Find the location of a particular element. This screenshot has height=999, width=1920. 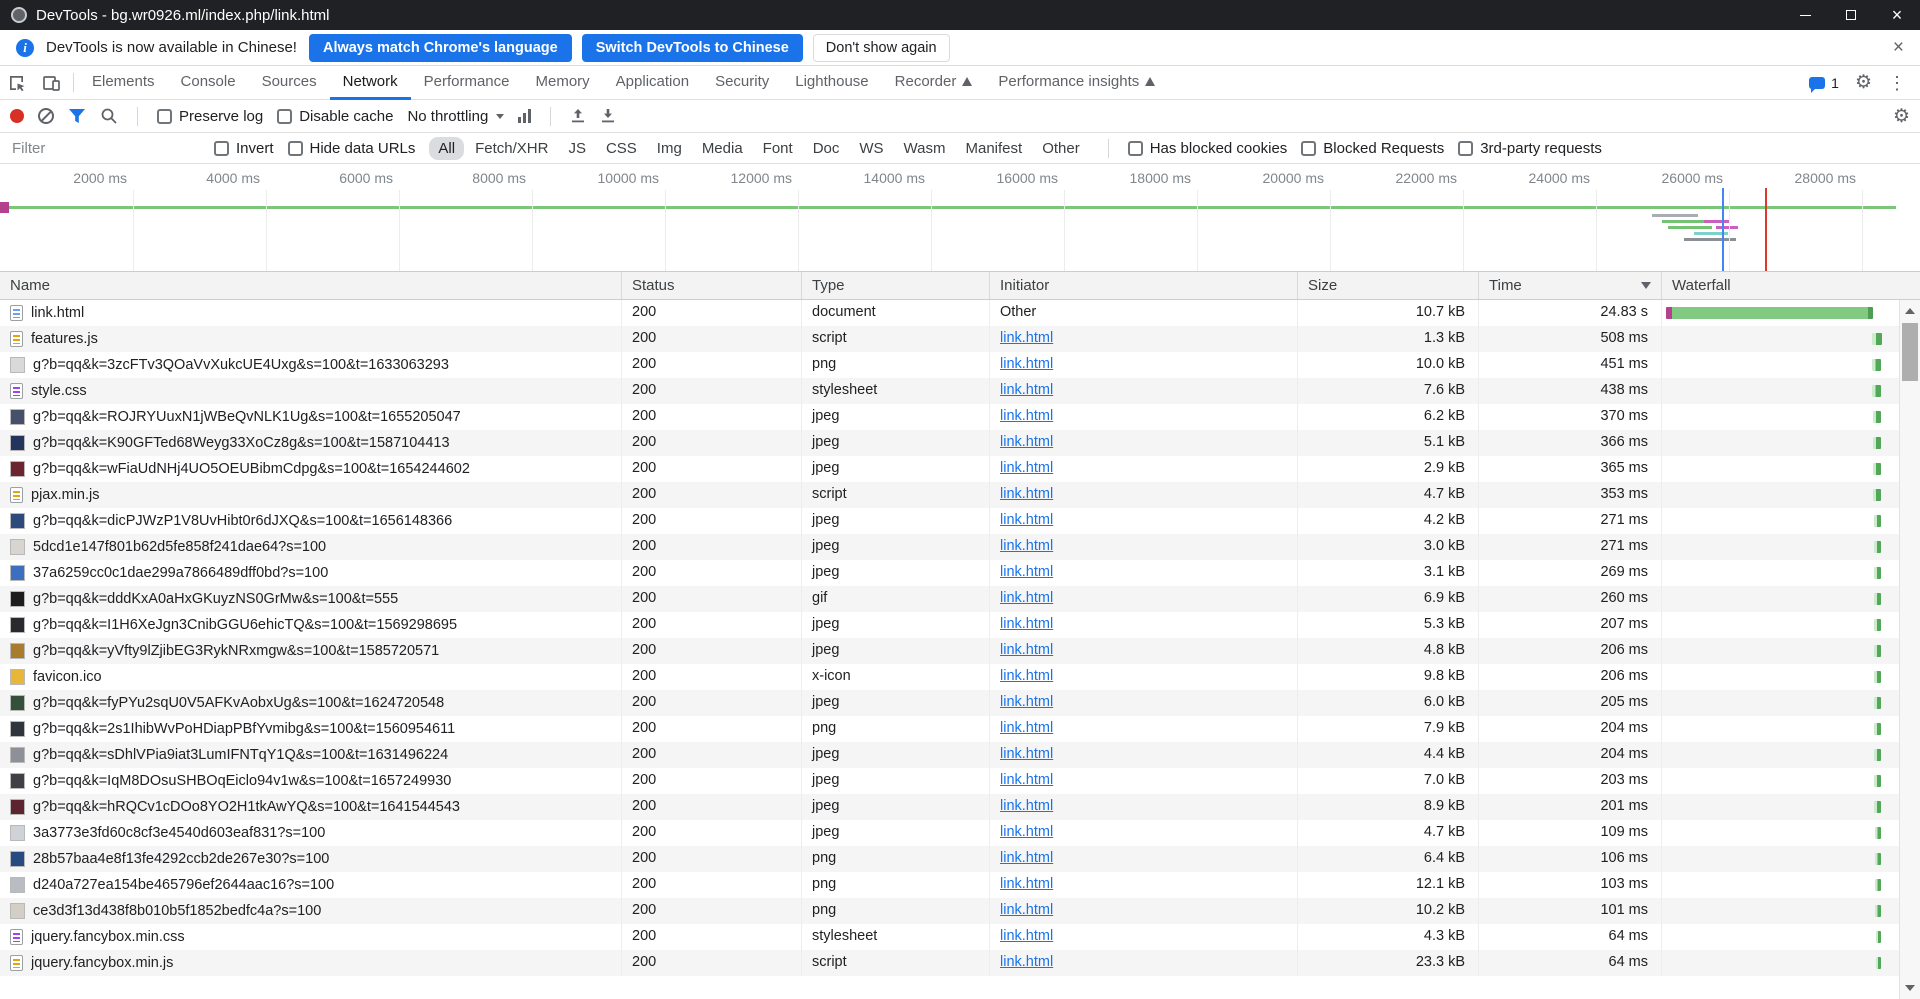

preserve-log-checkbox: Preserve log is located at coordinates (210, 116).